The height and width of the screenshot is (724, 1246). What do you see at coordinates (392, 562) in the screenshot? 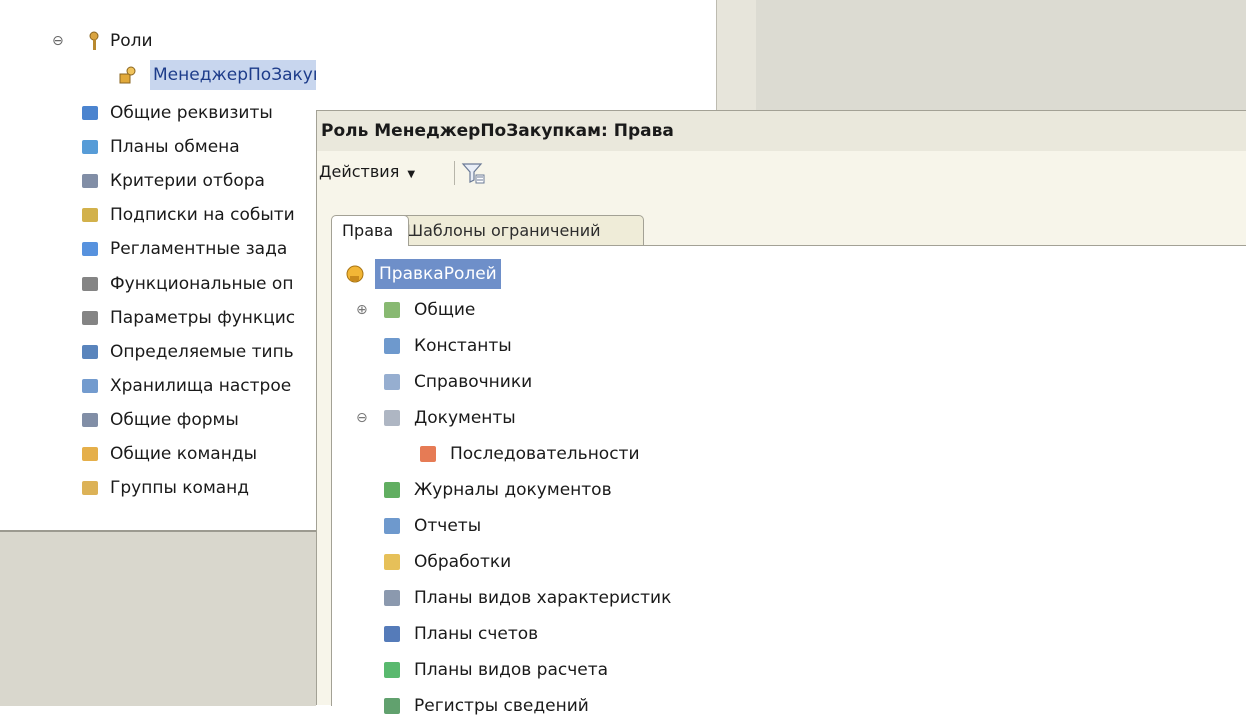
I see `data-processors-icon` at bounding box center [392, 562].